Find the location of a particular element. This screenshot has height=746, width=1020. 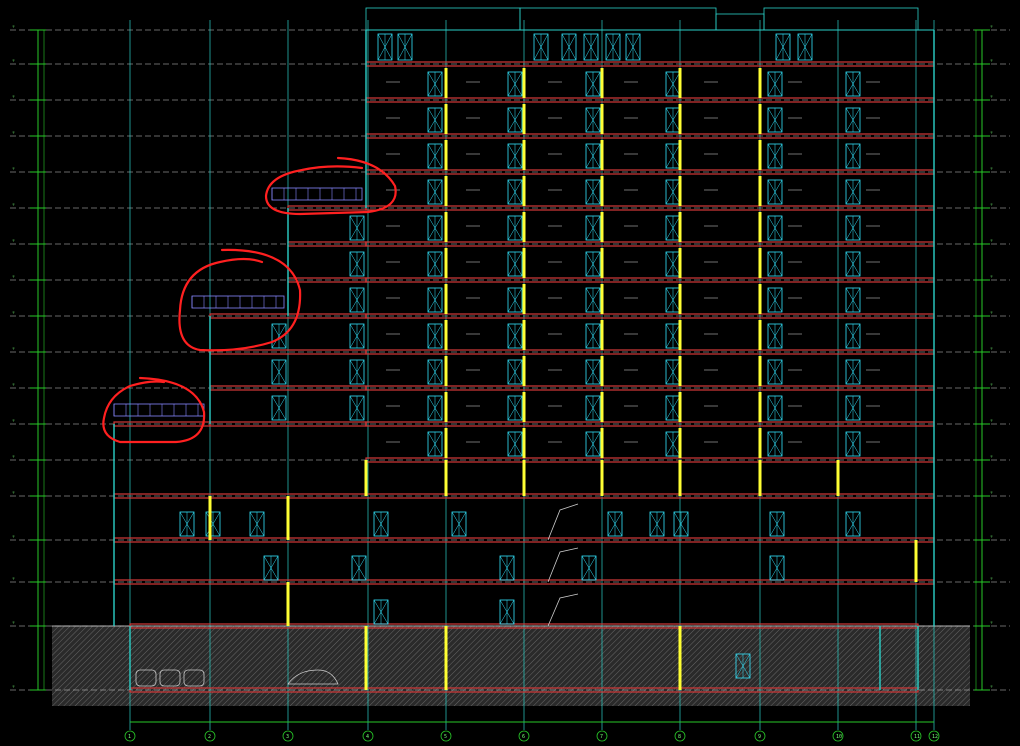

ramp is located at coordinates (563, 522).